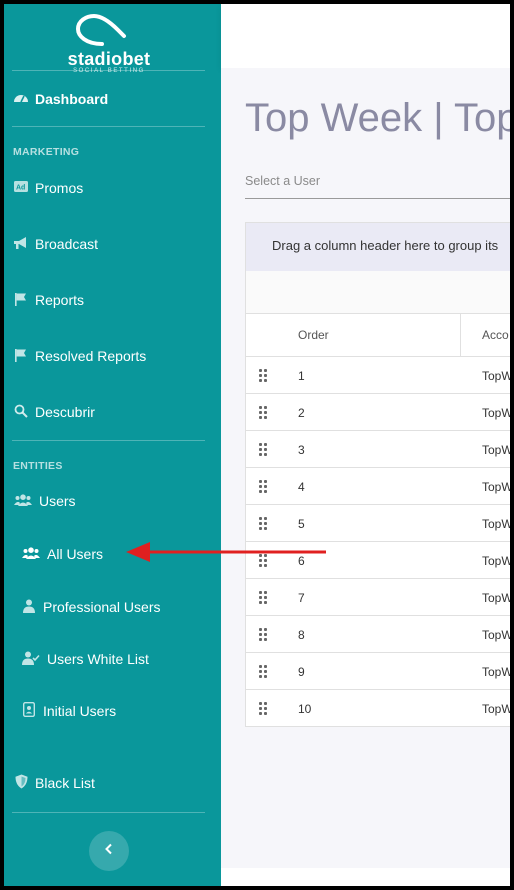 This screenshot has width=514, height=890. What do you see at coordinates (21, 244) in the screenshot?
I see `bullhorn-icon` at bounding box center [21, 244].